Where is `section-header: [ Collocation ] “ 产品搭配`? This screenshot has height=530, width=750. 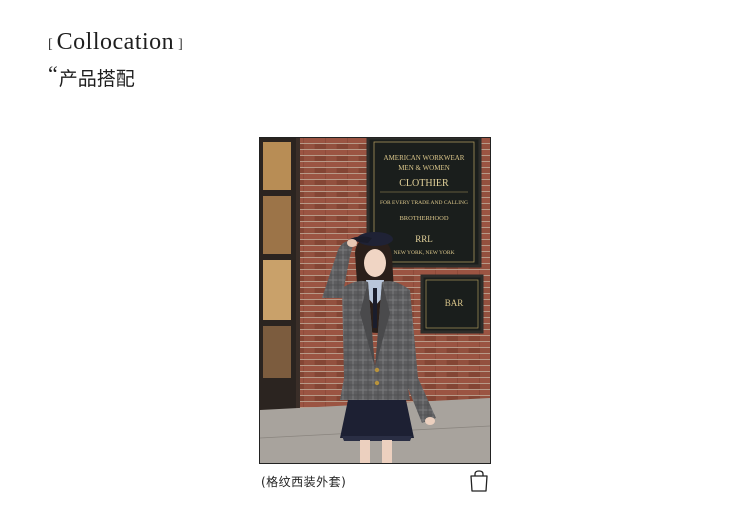
section-header: [ Collocation ] “ 产品搭配 is located at coordinates (115, 60).